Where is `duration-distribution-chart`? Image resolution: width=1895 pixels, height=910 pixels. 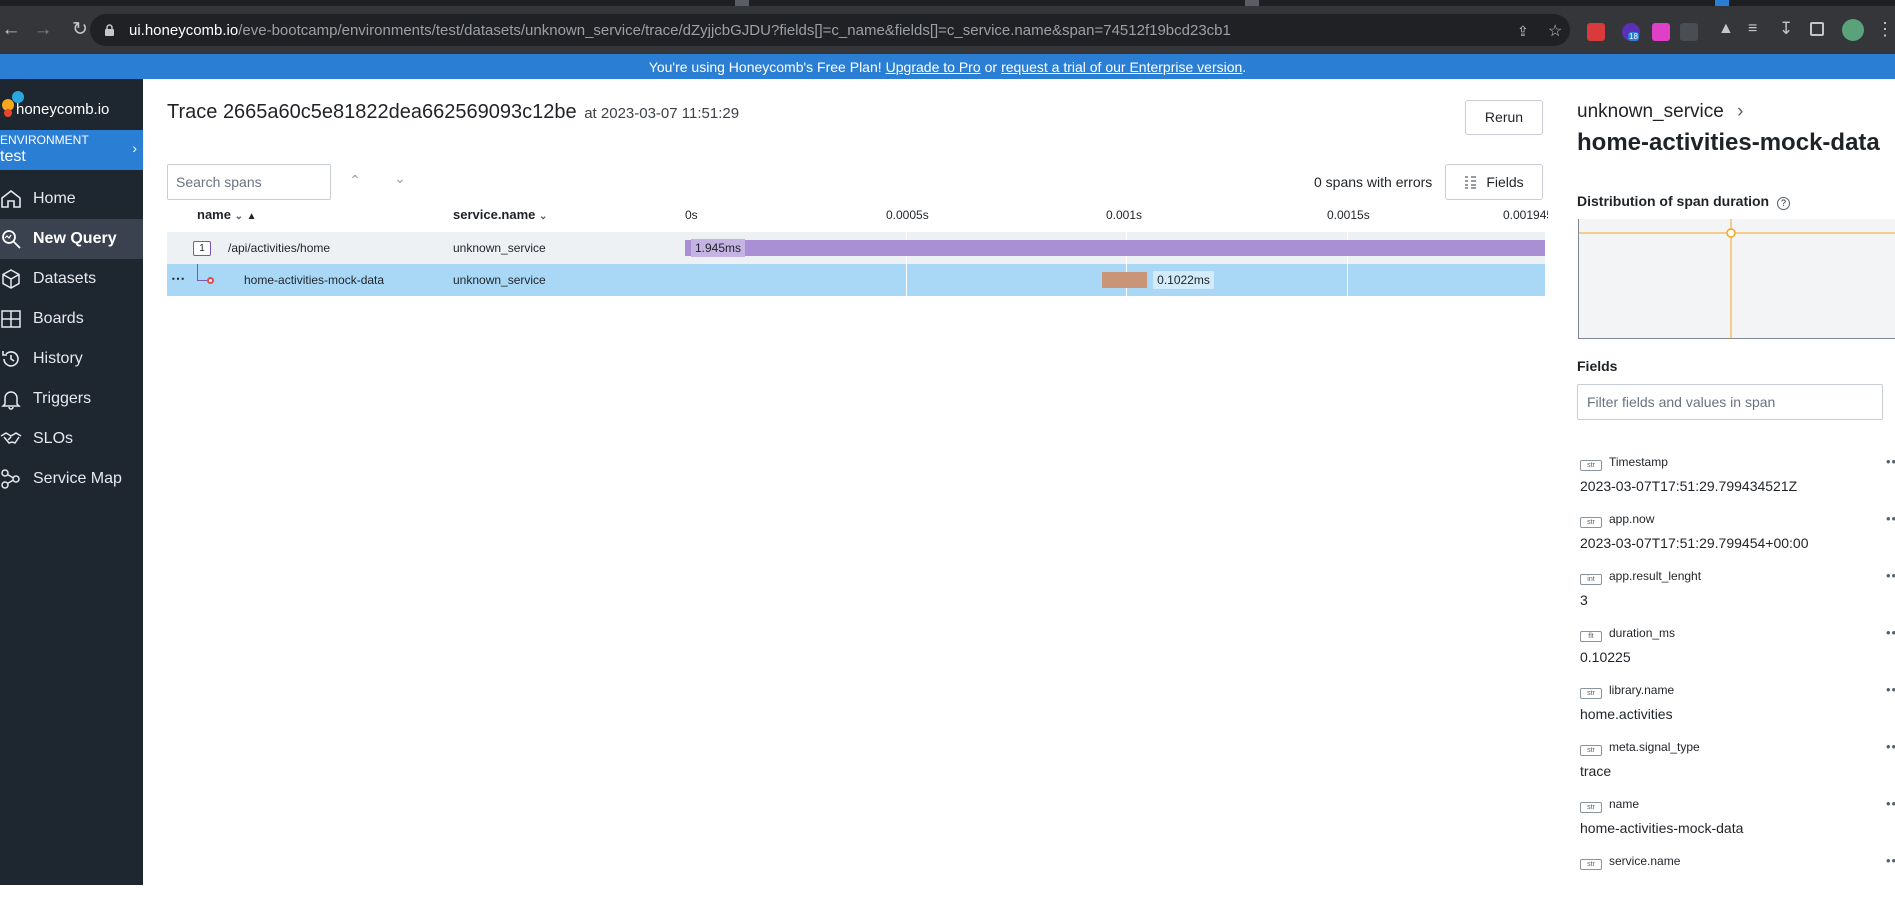
duration-distribution-chart is located at coordinates (1736, 279).